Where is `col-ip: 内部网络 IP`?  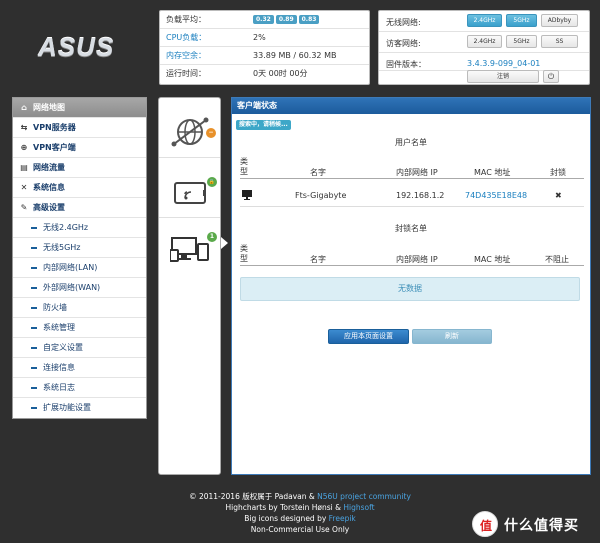 col-ip: 内部网络 IP is located at coordinates (417, 259).